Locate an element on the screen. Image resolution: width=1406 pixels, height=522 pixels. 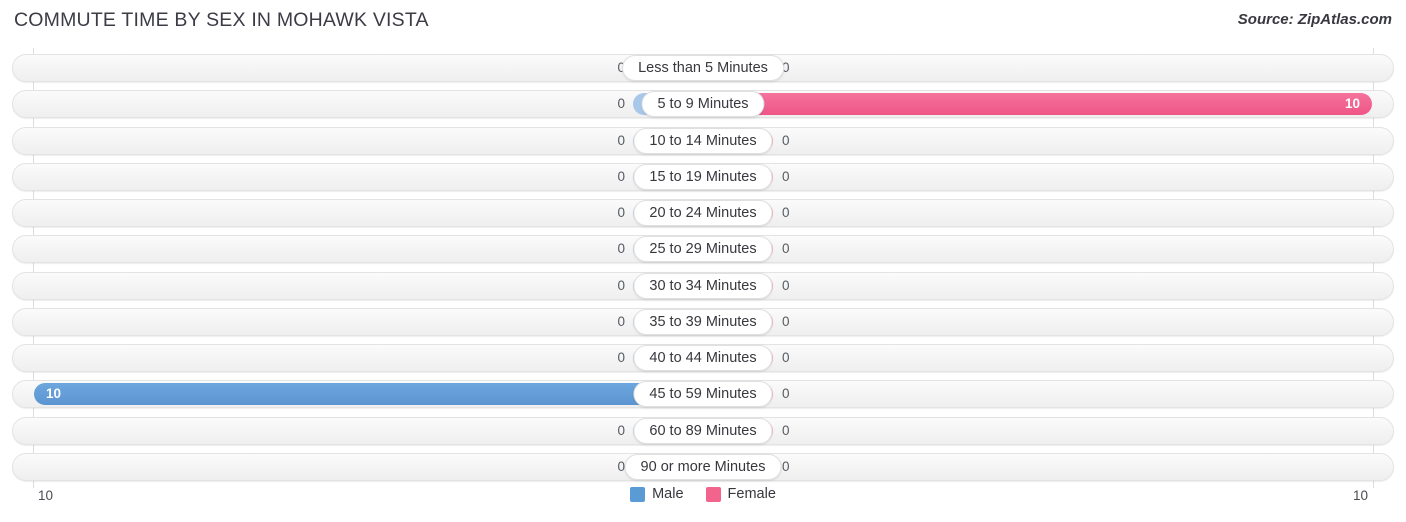
category-label: 15 to 19 Minutes is located at coordinates (703, 176).